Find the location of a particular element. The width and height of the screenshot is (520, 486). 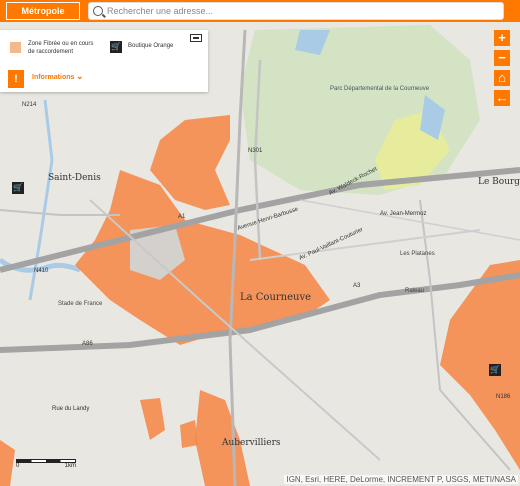

fiber-zone-label: Zone Fibrée ou en cours de raccordement is located at coordinates (61, 48).